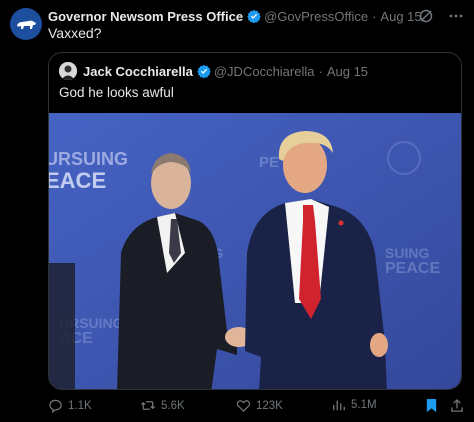 Image resolution: width=474 pixels, height=422 pixels. I want to click on share-button, so click(457, 405).